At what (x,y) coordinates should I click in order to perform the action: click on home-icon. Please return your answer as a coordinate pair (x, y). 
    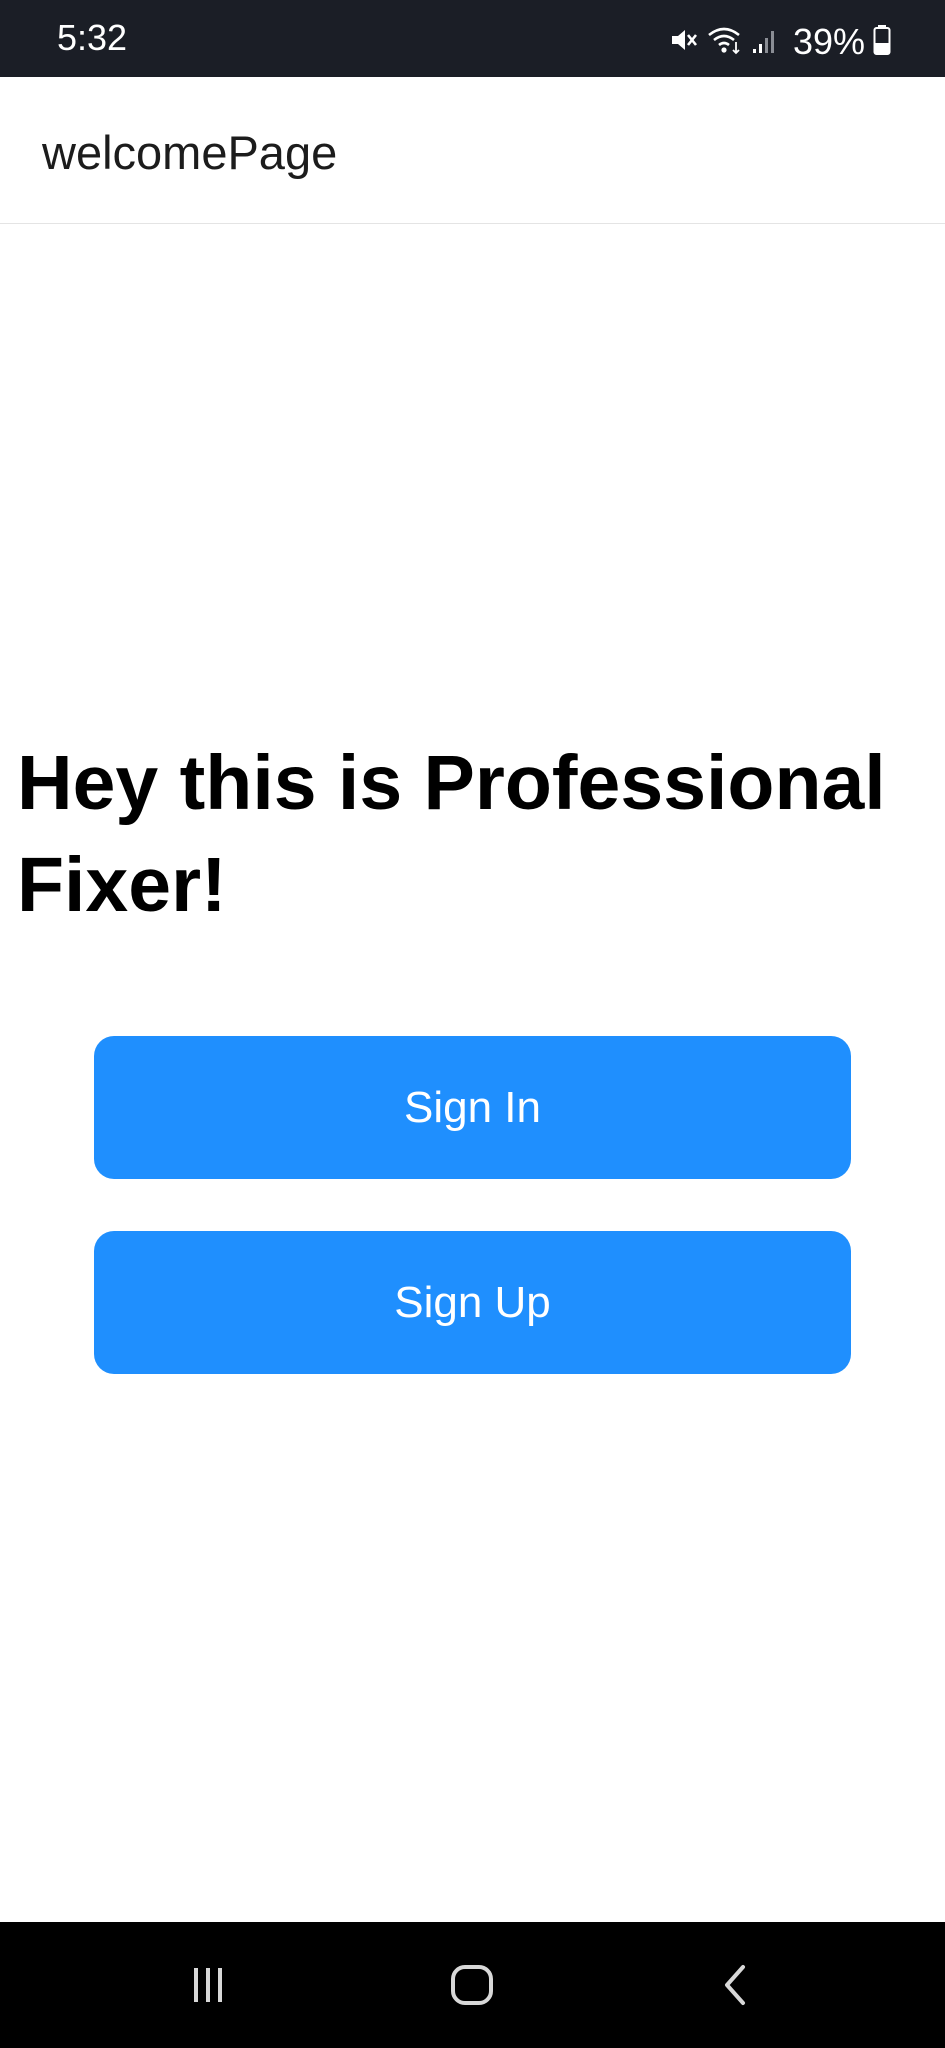
    Looking at the image, I should click on (472, 1985).